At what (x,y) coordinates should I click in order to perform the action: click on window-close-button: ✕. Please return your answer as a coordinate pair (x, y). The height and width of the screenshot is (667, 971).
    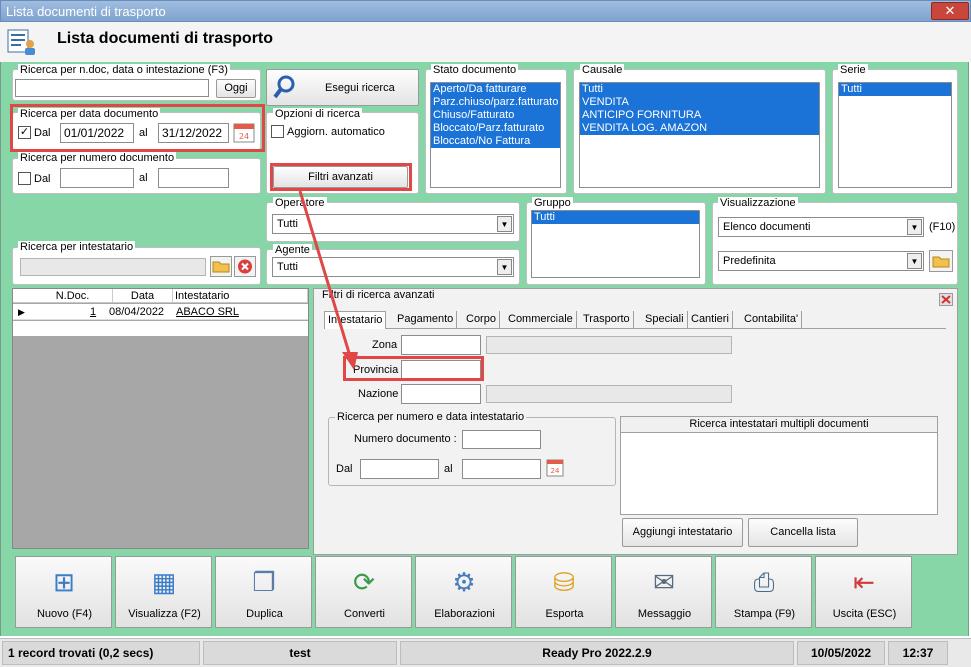
    Looking at the image, I should click on (950, 11).